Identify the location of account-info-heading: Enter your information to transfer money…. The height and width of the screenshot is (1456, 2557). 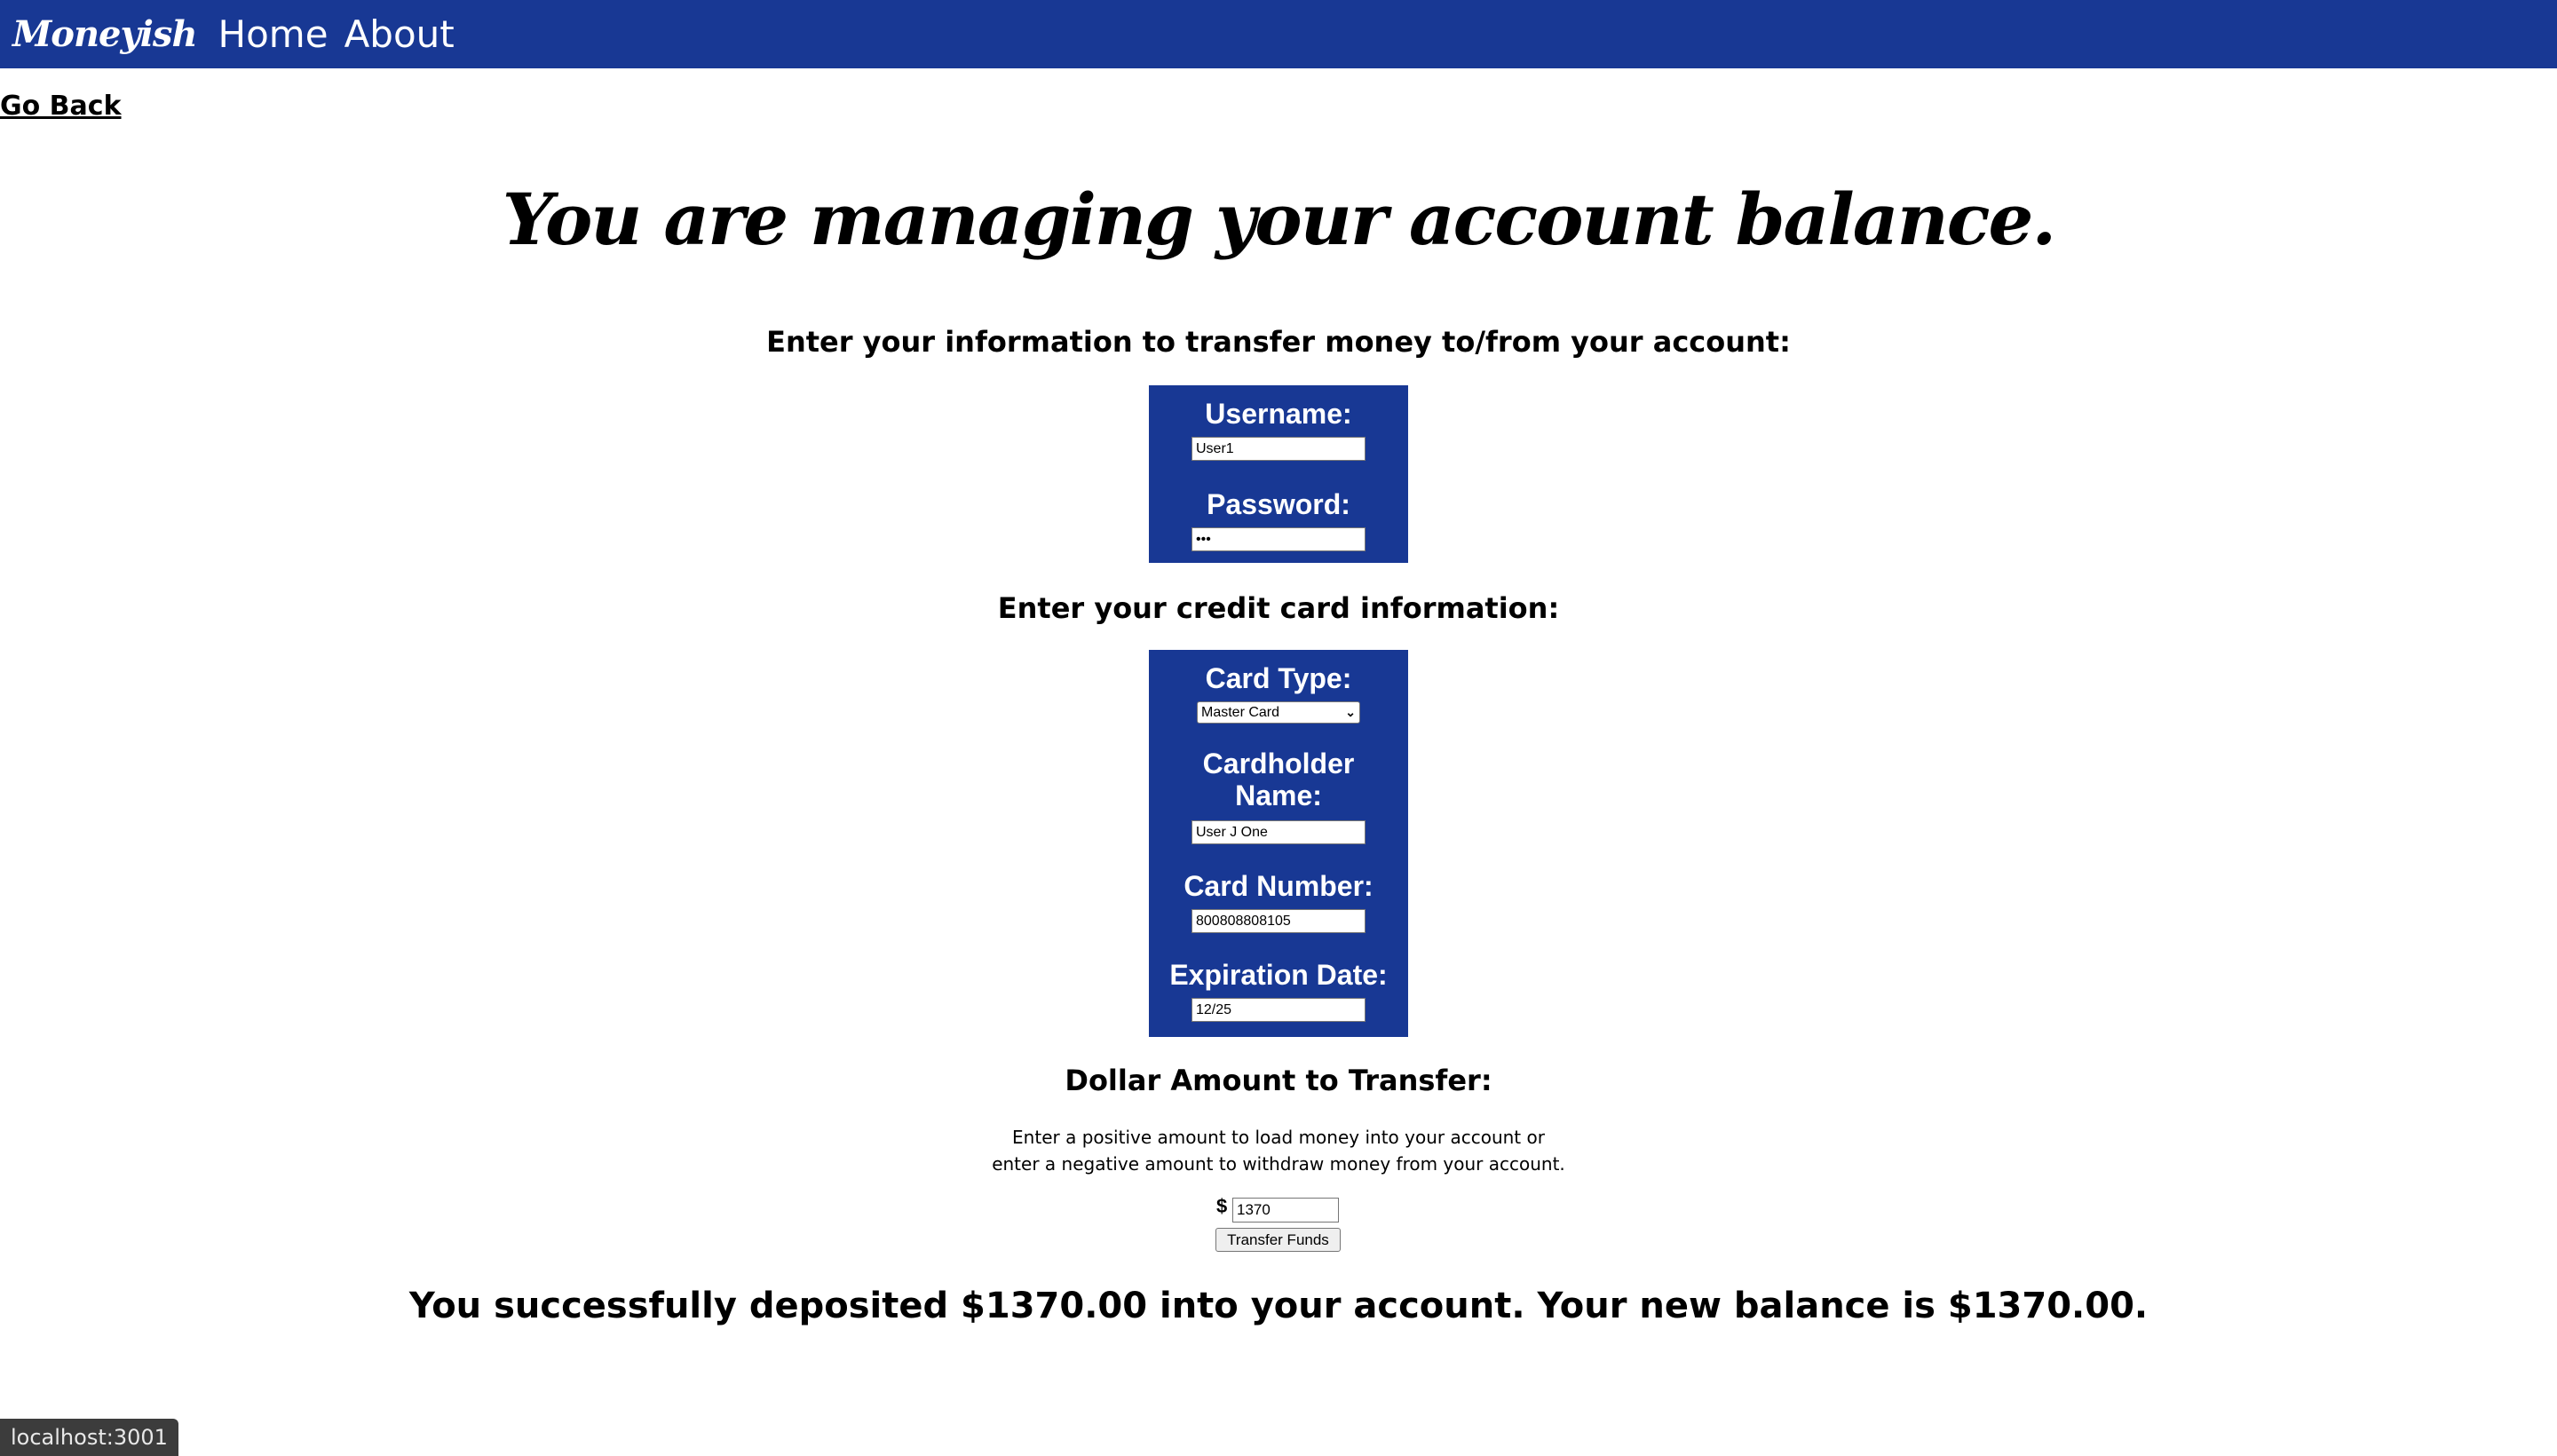
(1278, 342).